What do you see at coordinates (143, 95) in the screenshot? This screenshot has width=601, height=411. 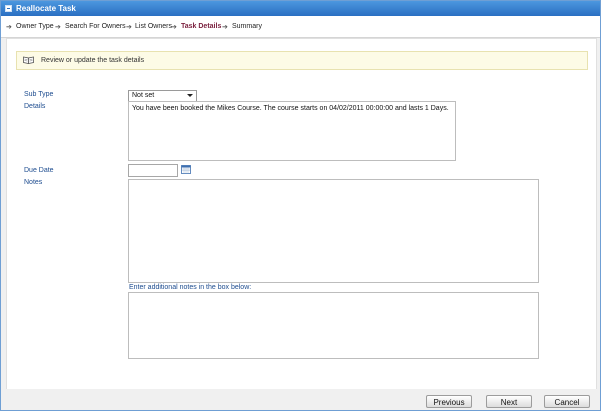 I see `sub-type-value: Not set` at bounding box center [143, 95].